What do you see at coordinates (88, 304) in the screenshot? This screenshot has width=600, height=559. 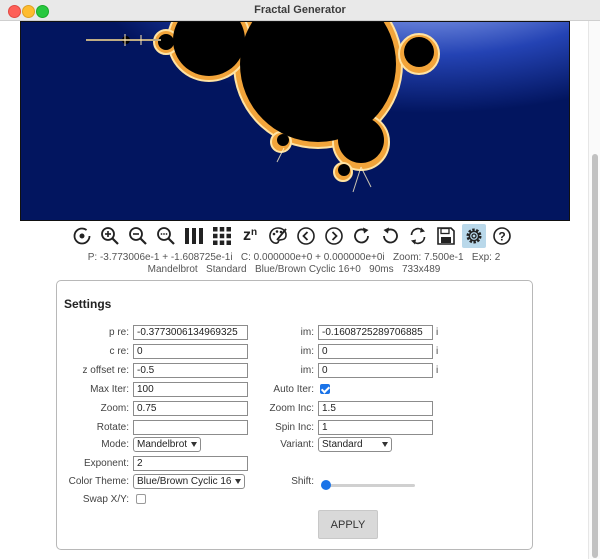 I see `settings-title: Settings` at bounding box center [88, 304].